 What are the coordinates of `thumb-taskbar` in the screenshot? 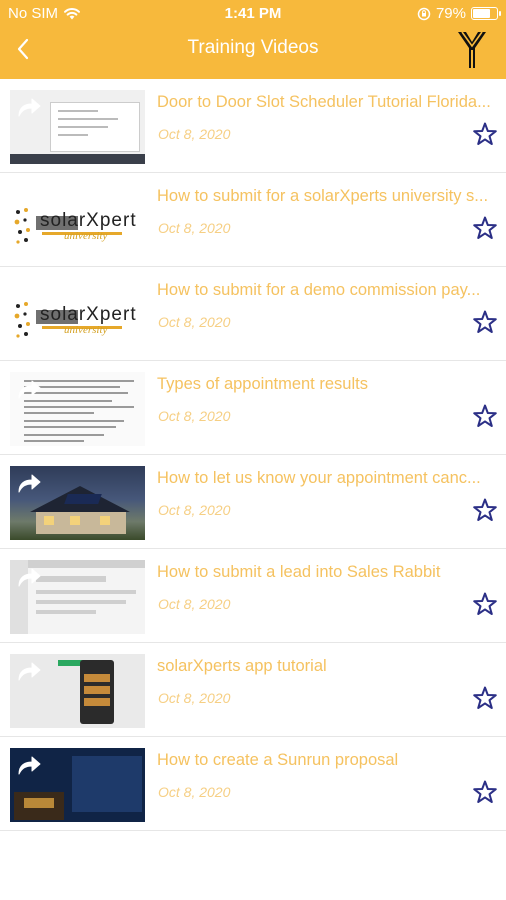 It's located at (77, 159).